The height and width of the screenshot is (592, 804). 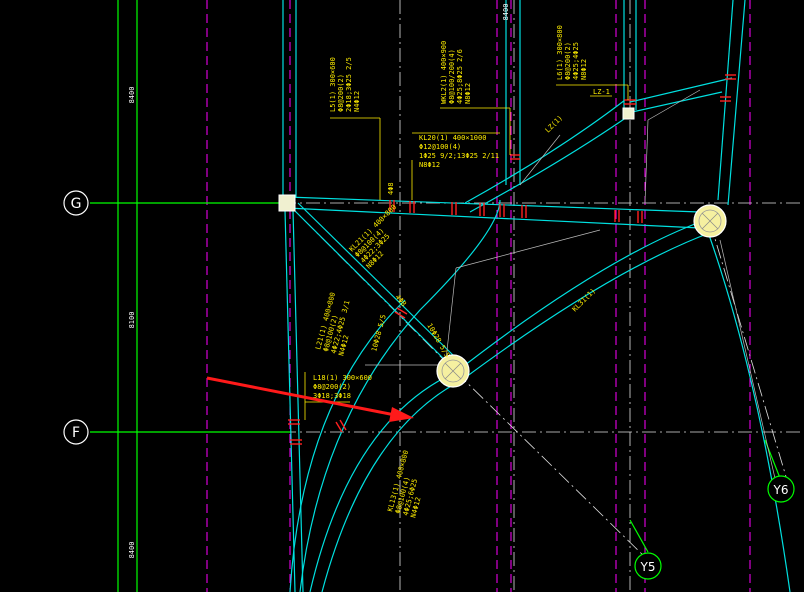 What do you see at coordinates (601, 92) in the screenshot?
I see `annotation-lz1: LZ-1` at bounding box center [601, 92].